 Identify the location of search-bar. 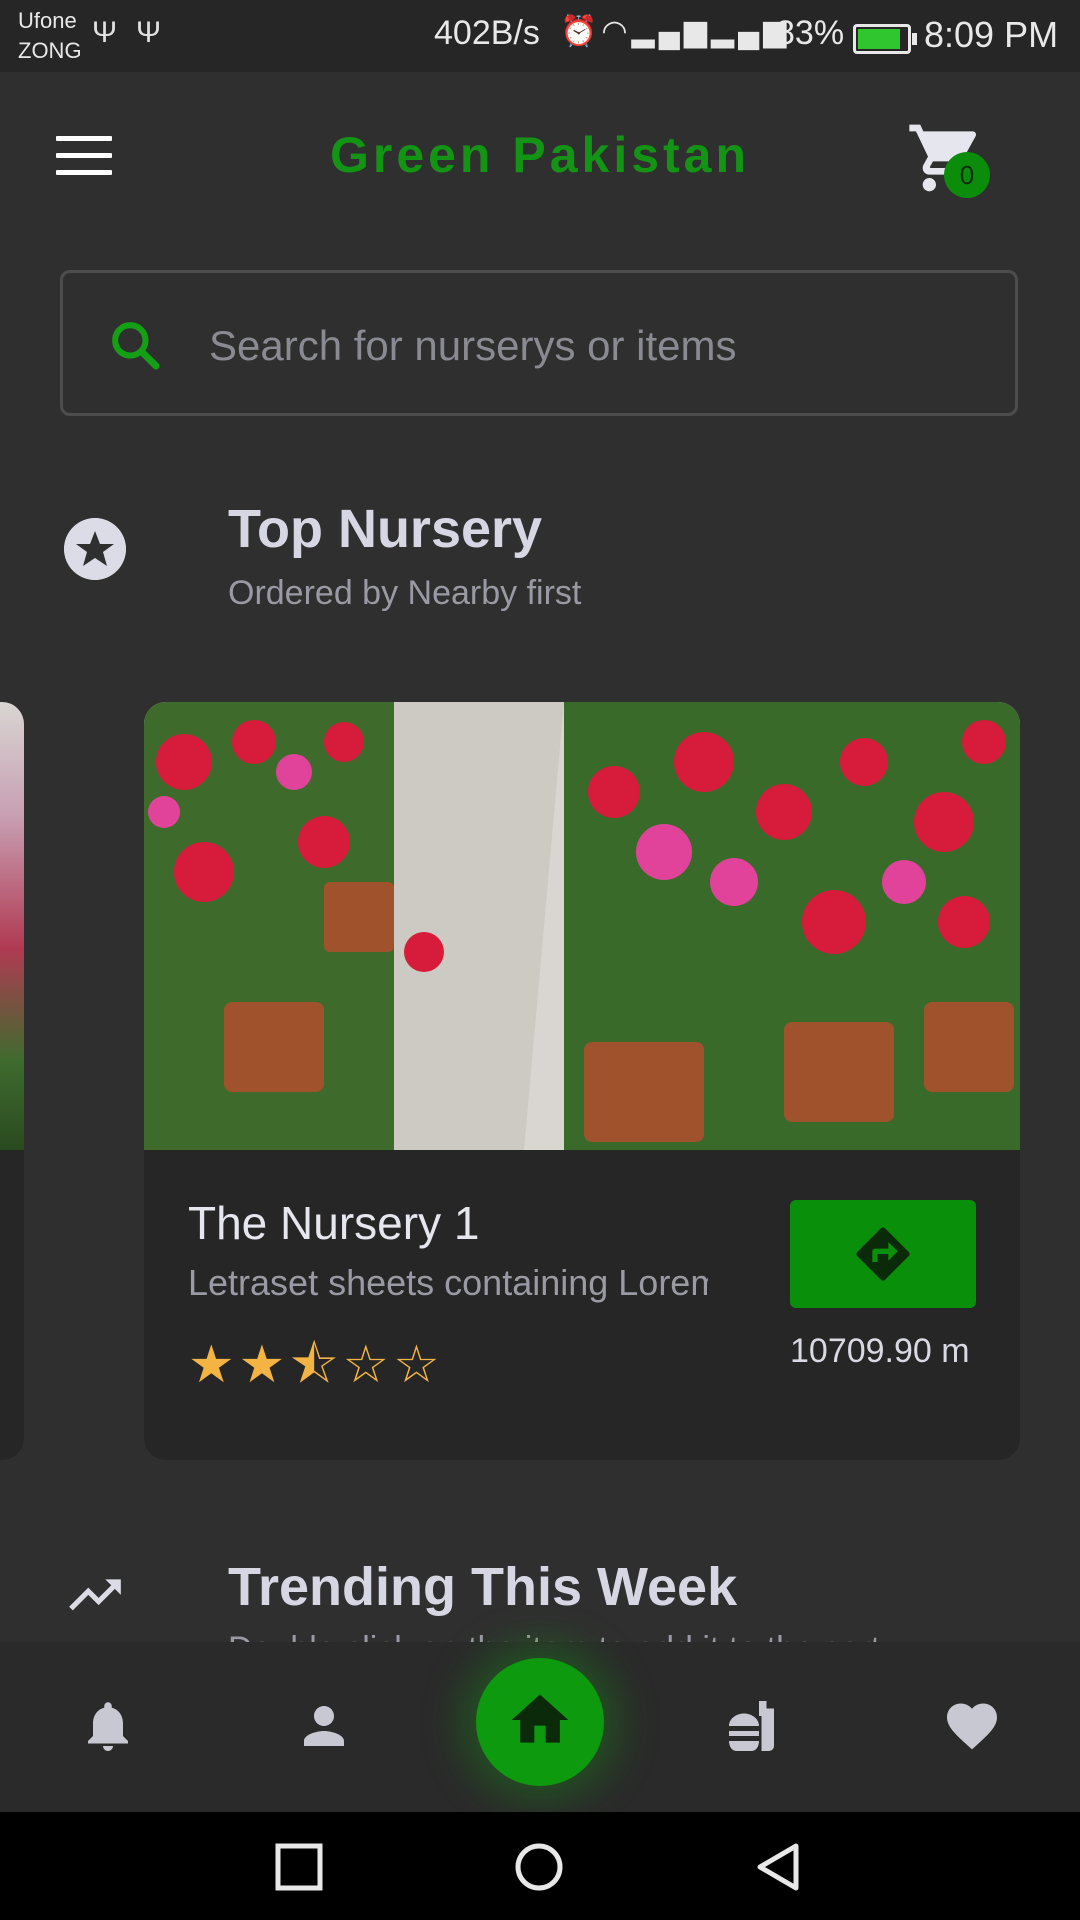
(539, 343).